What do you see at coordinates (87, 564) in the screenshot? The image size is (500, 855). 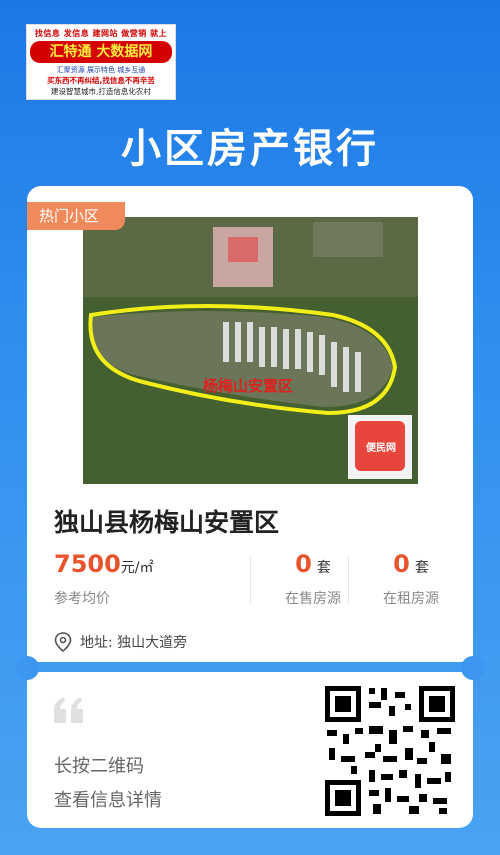 I see `price-value: 7500` at bounding box center [87, 564].